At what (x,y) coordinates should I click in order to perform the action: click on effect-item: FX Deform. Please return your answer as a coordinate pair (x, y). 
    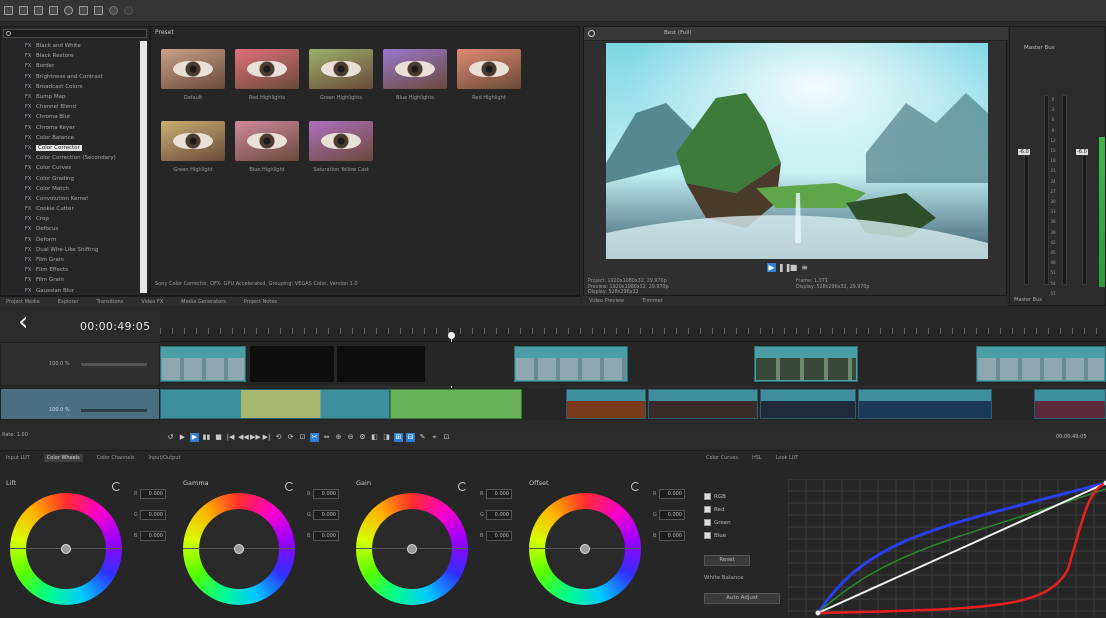
    Looking at the image, I should click on (71, 240).